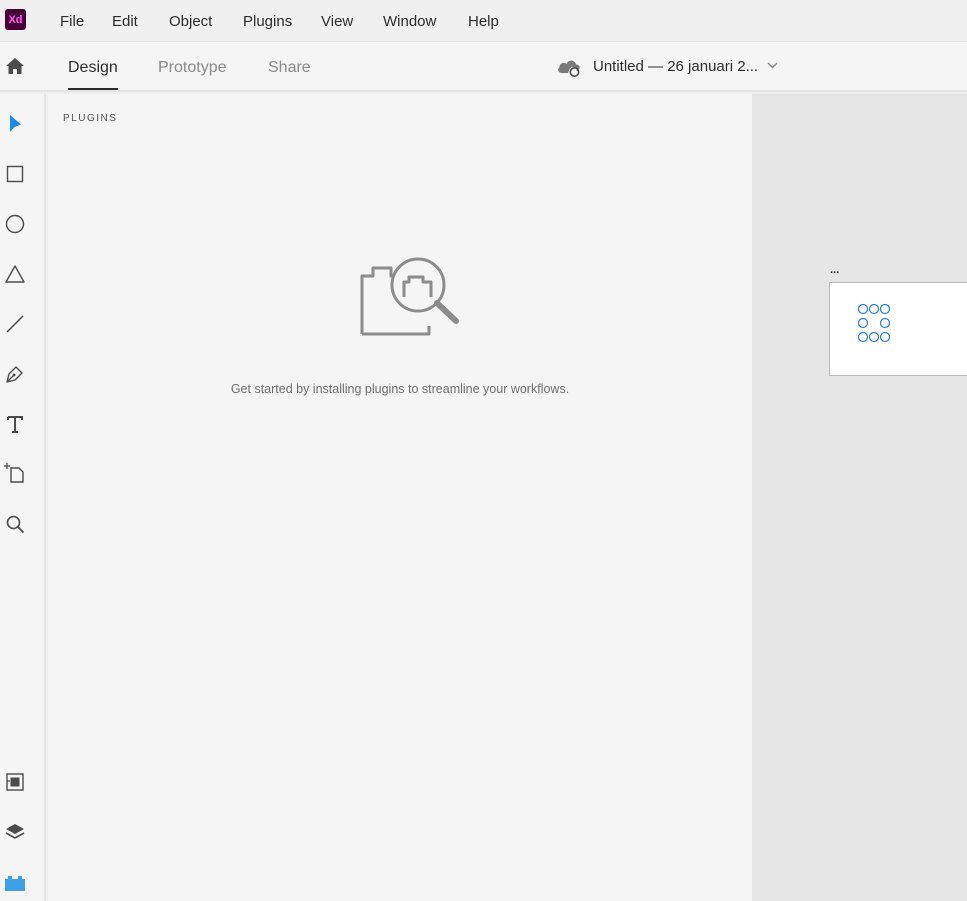 The height and width of the screenshot is (901, 967). I want to click on active-tab-indicator, so click(93, 89).